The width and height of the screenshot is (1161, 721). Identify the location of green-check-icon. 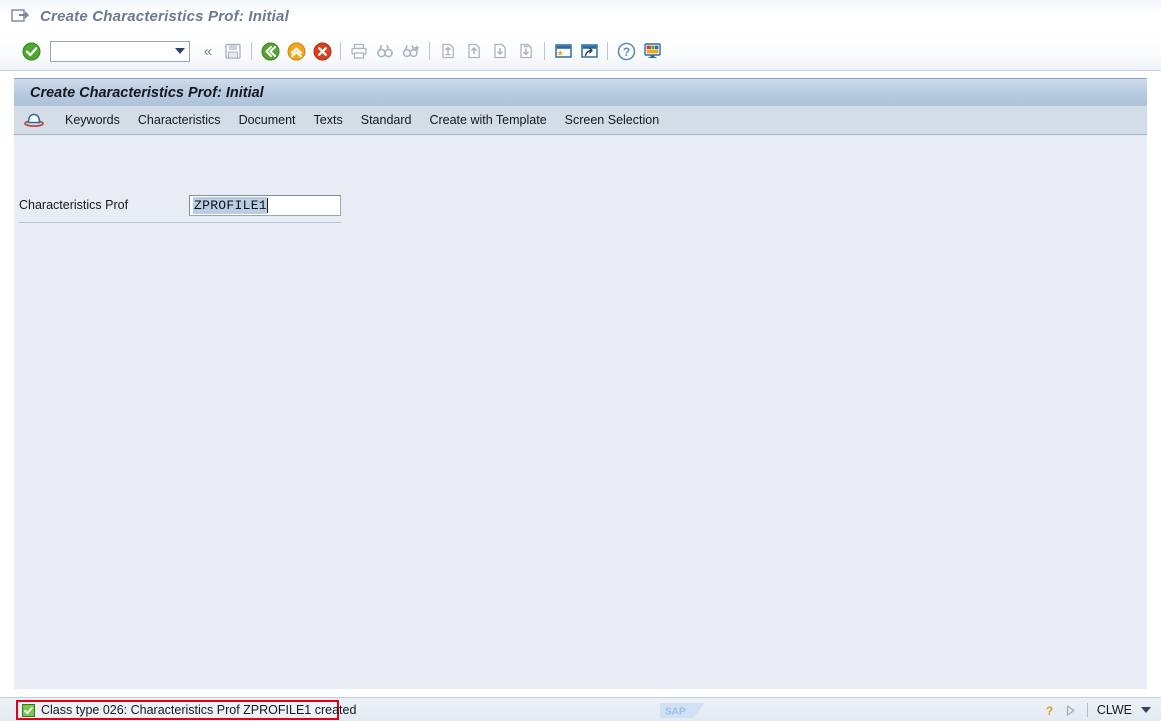
(28, 710).